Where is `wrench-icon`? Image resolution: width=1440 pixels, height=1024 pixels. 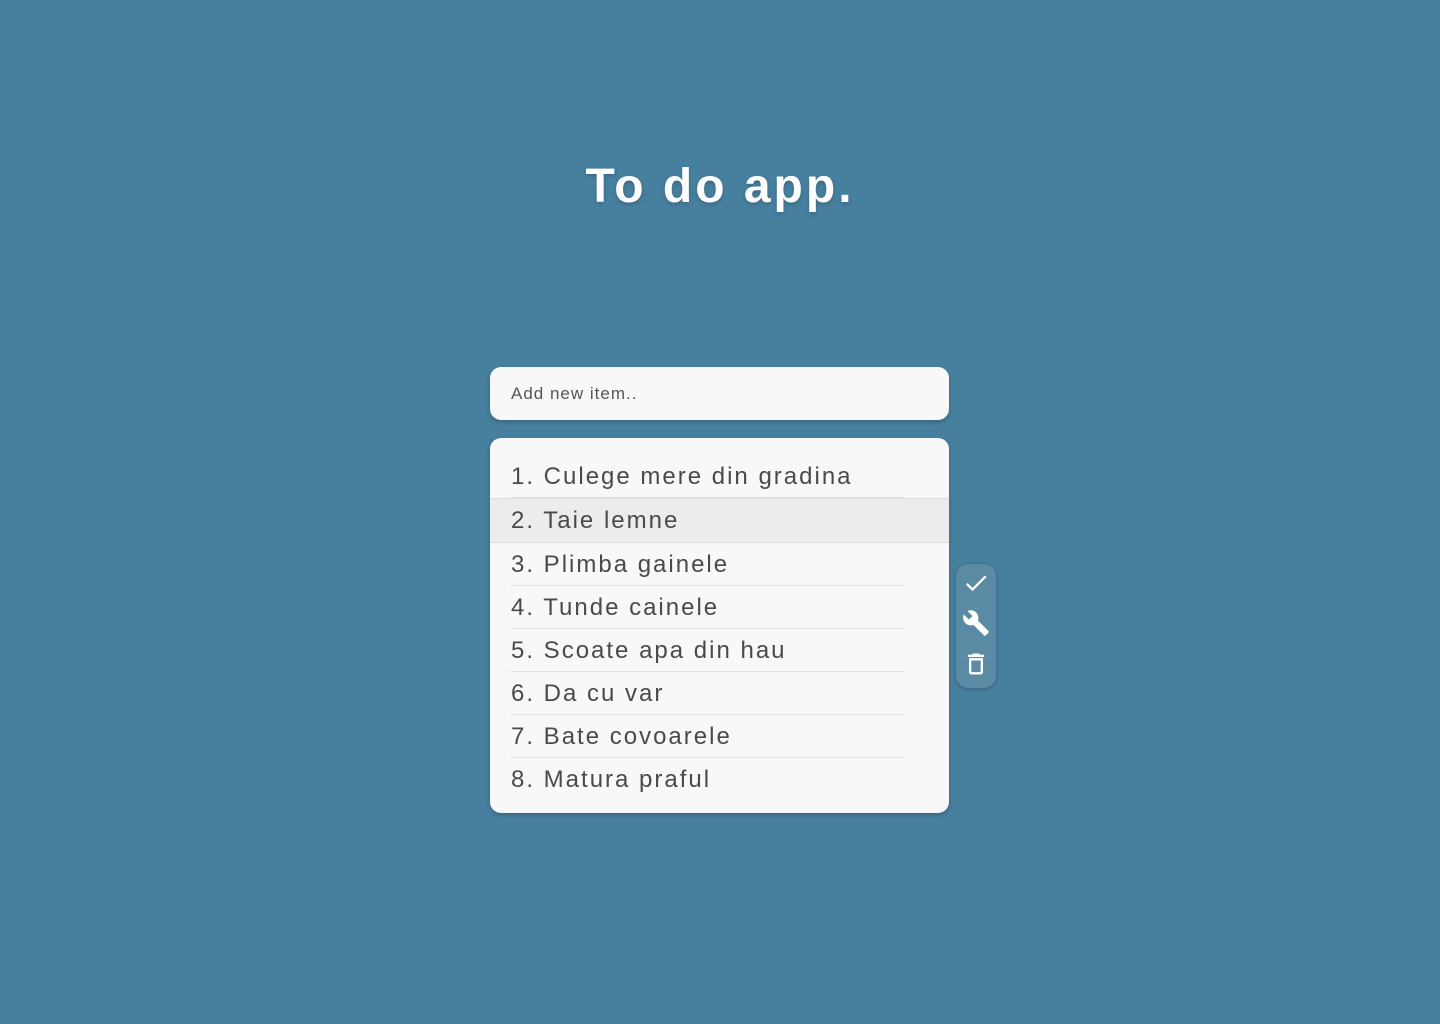
wrench-icon is located at coordinates (976, 623).